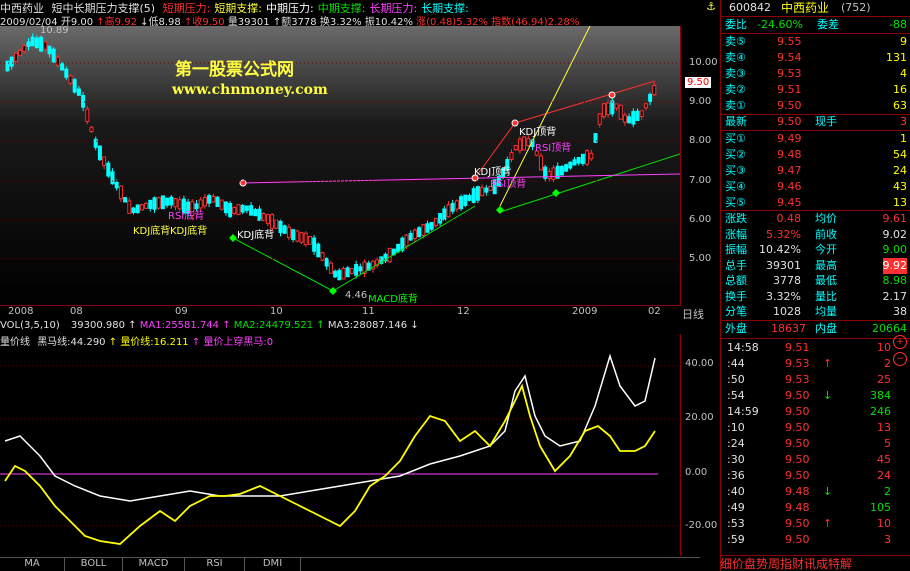 The width and height of the screenshot is (910, 571). What do you see at coordinates (585, 311) in the screenshot?
I see `date-tick: 2009` at bounding box center [585, 311].